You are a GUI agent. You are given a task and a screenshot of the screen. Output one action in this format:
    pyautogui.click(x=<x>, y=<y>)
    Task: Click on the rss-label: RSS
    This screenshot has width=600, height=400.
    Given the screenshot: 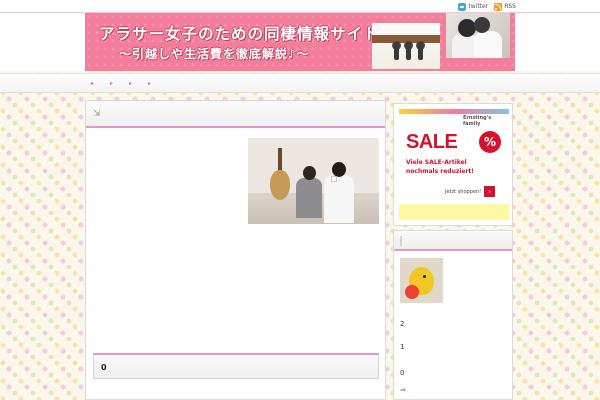 What is the action you would take?
    pyautogui.click(x=510, y=6)
    